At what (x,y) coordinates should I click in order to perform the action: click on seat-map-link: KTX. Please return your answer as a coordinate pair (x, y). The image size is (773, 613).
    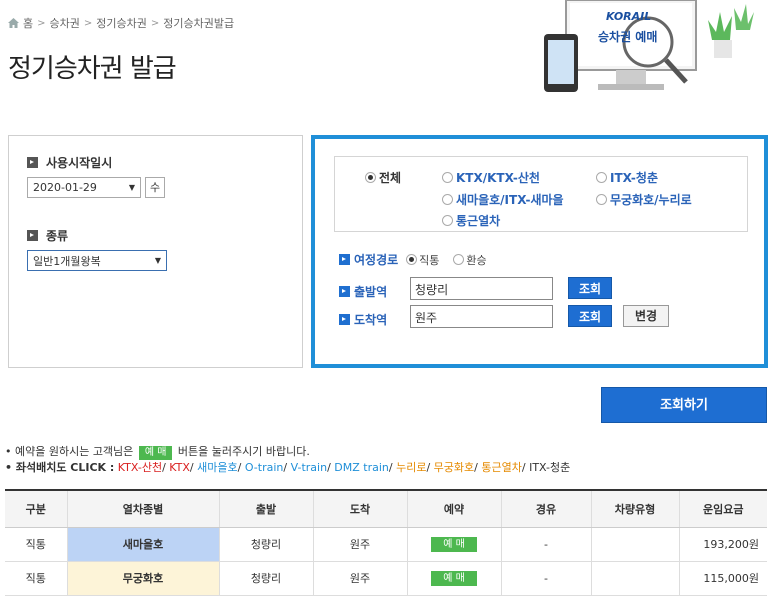
    Looking at the image, I should click on (178, 467).